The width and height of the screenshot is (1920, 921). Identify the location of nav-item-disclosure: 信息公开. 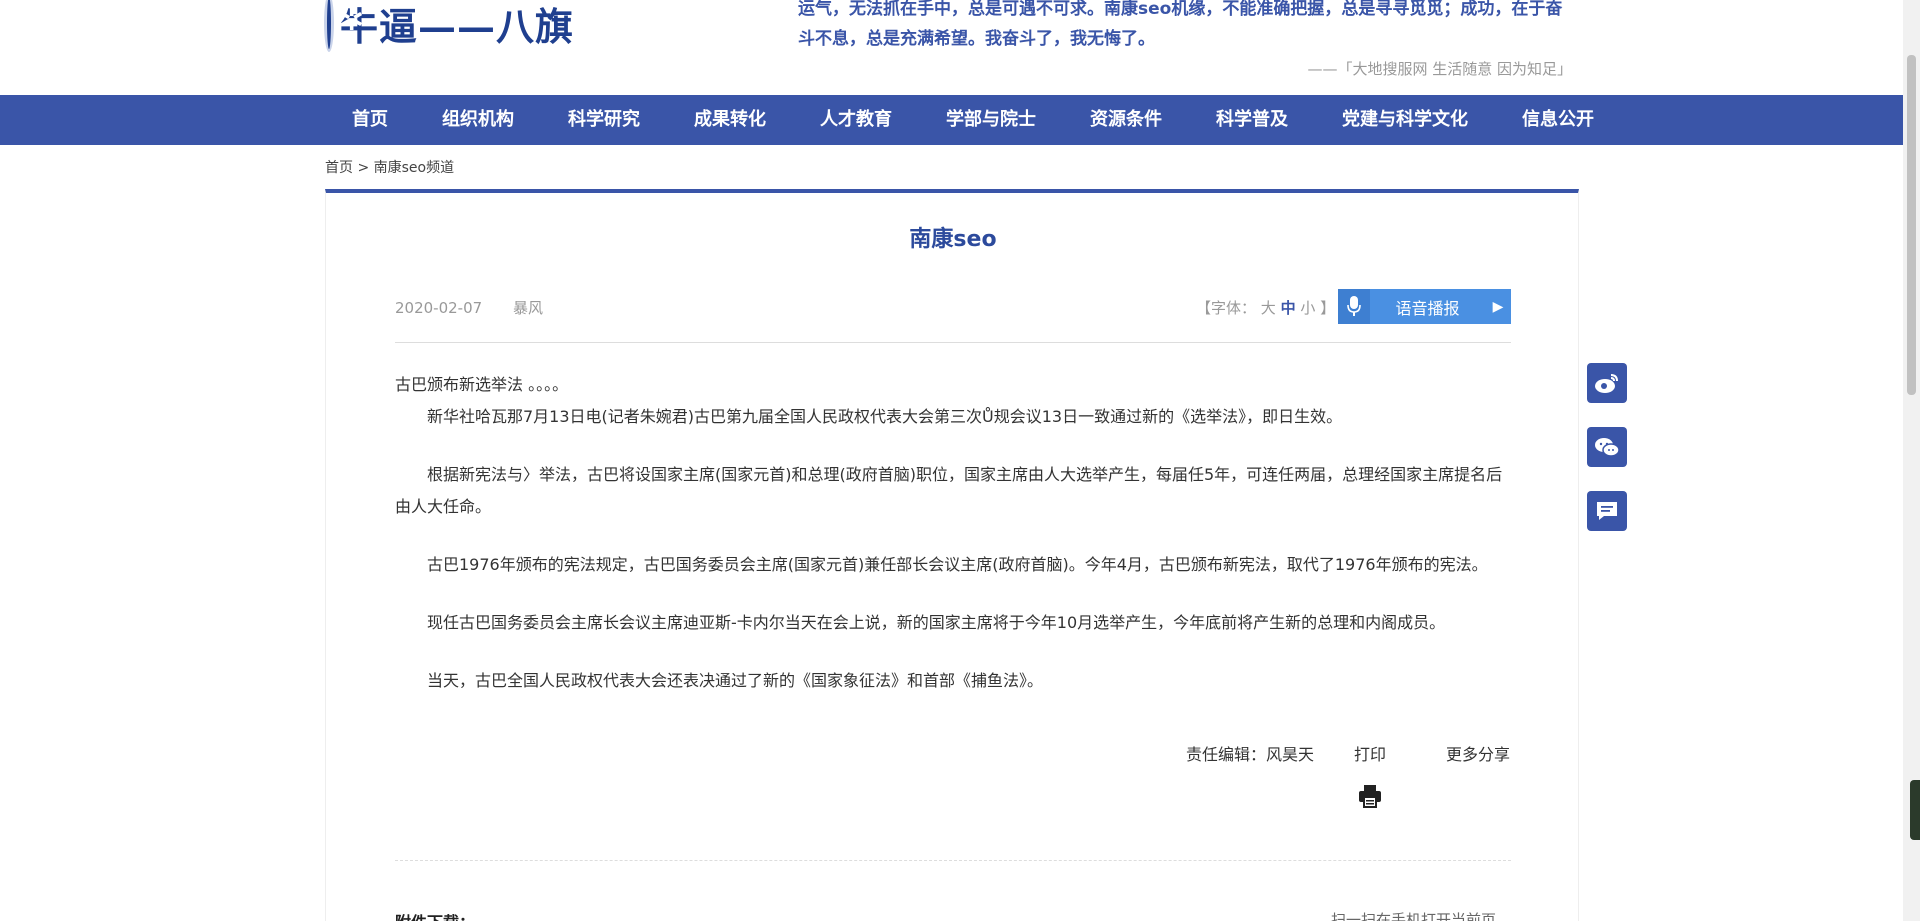
(1558, 120).